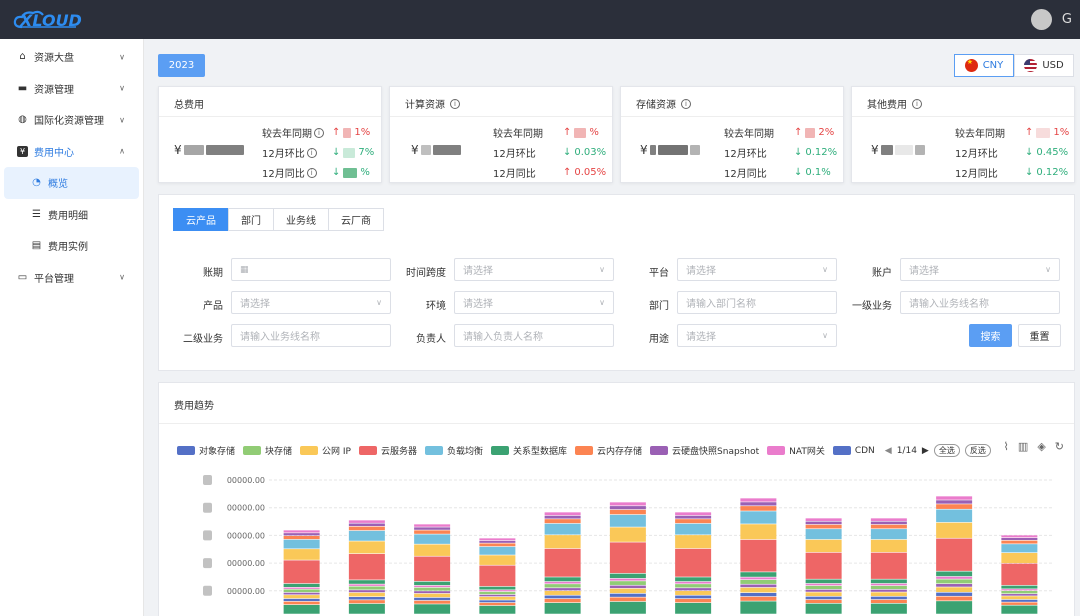 The width and height of the screenshot is (1080, 616). Describe the element at coordinates (663, 103) in the screenshot. I see `card-title: 存储资源 i` at that location.